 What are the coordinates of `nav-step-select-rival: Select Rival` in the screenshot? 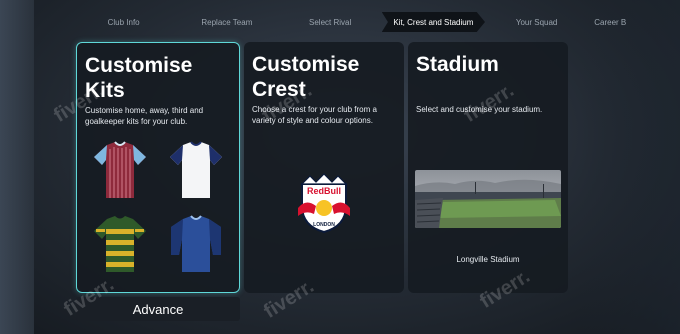 It's located at (330, 22).